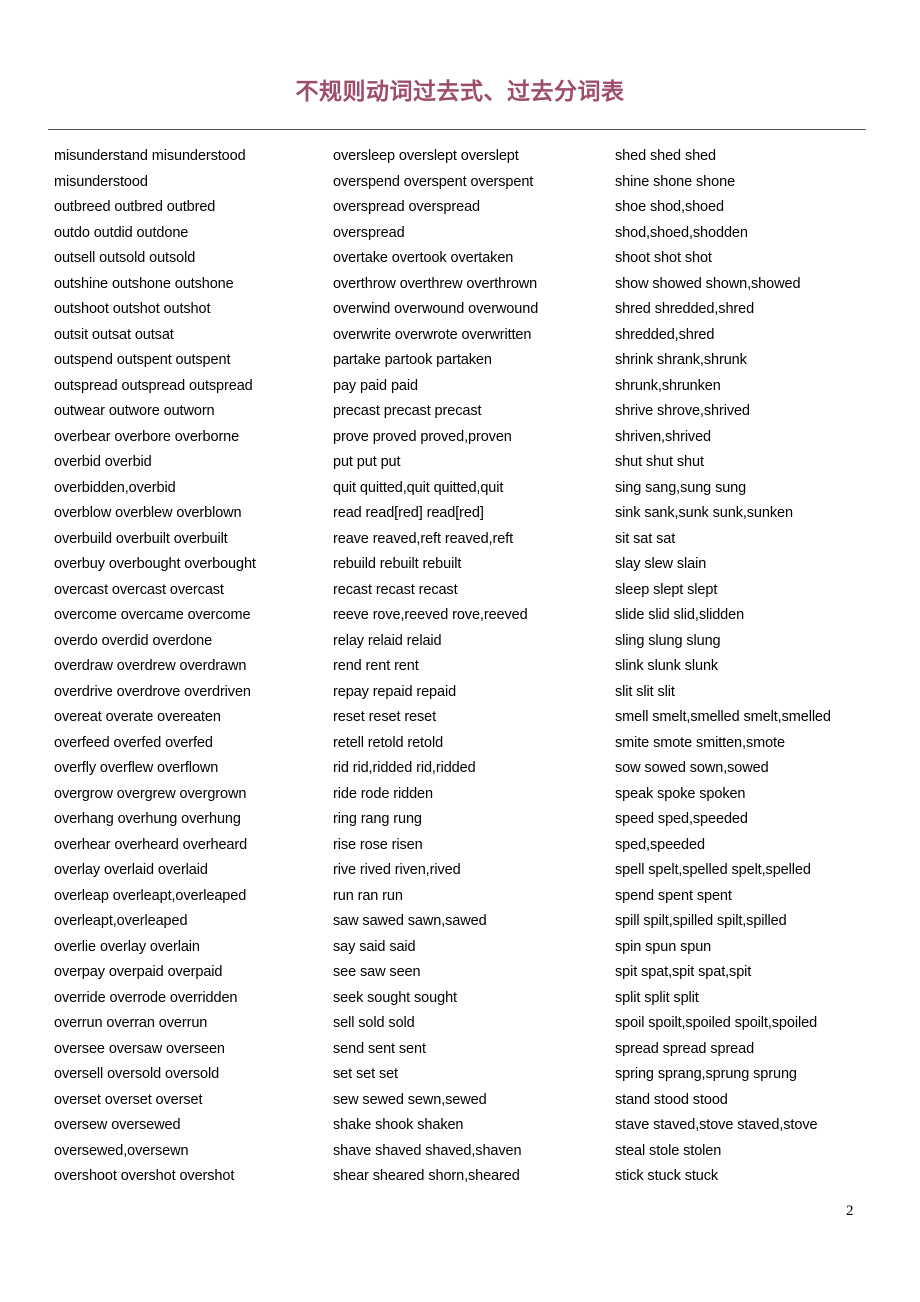 This screenshot has height=1302, width=920. What do you see at coordinates (385, 717) in the screenshot?
I see `verb-entry: reset reset reset` at bounding box center [385, 717].